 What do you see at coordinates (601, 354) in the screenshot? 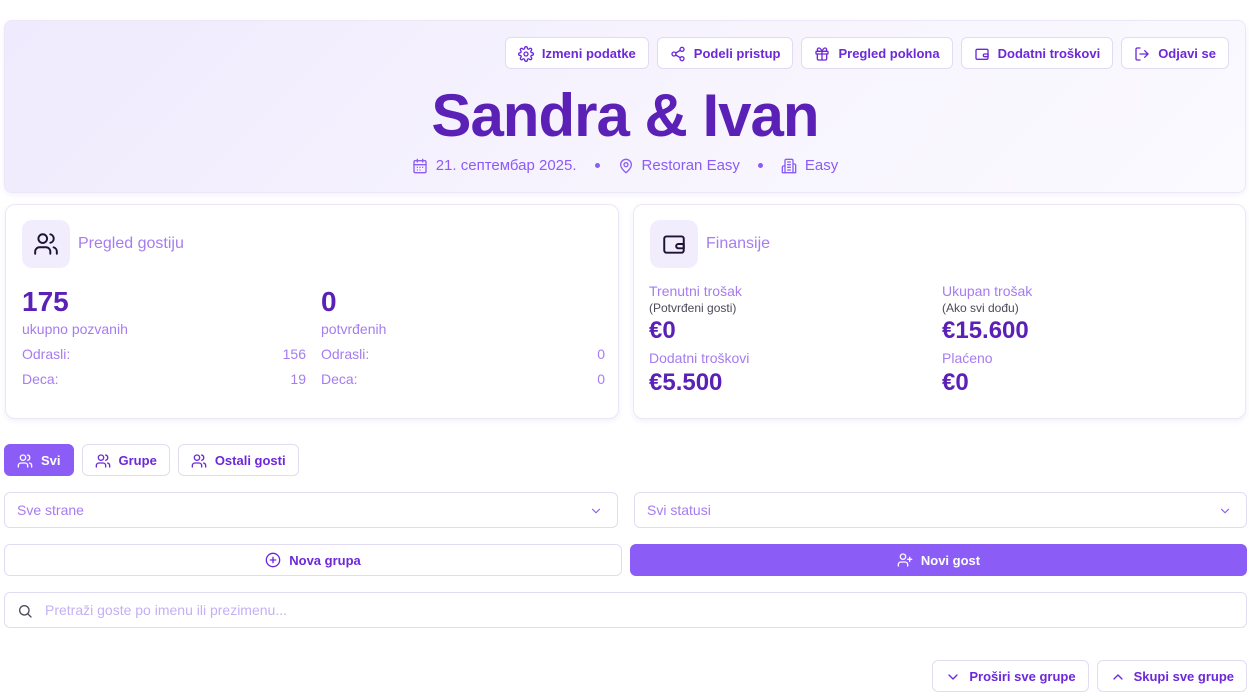
I see `confirmed-adults-value: 0` at bounding box center [601, 354].